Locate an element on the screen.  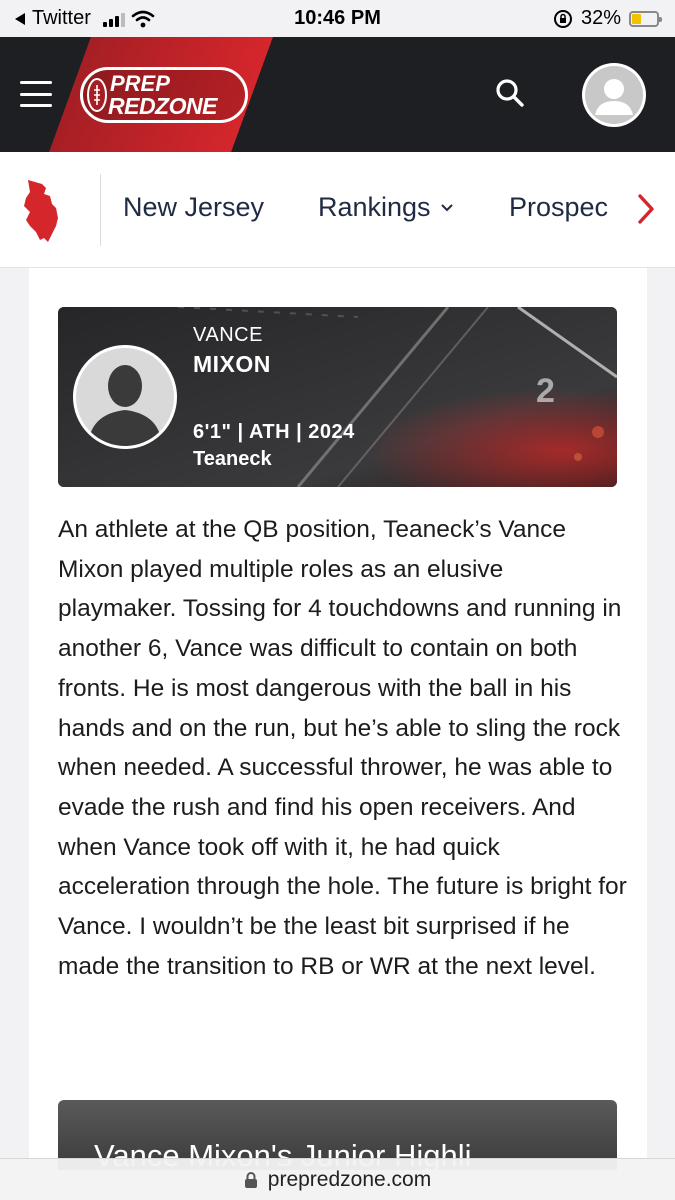
url-domain: prepredzone.com is located at coordinates (349, 1179).